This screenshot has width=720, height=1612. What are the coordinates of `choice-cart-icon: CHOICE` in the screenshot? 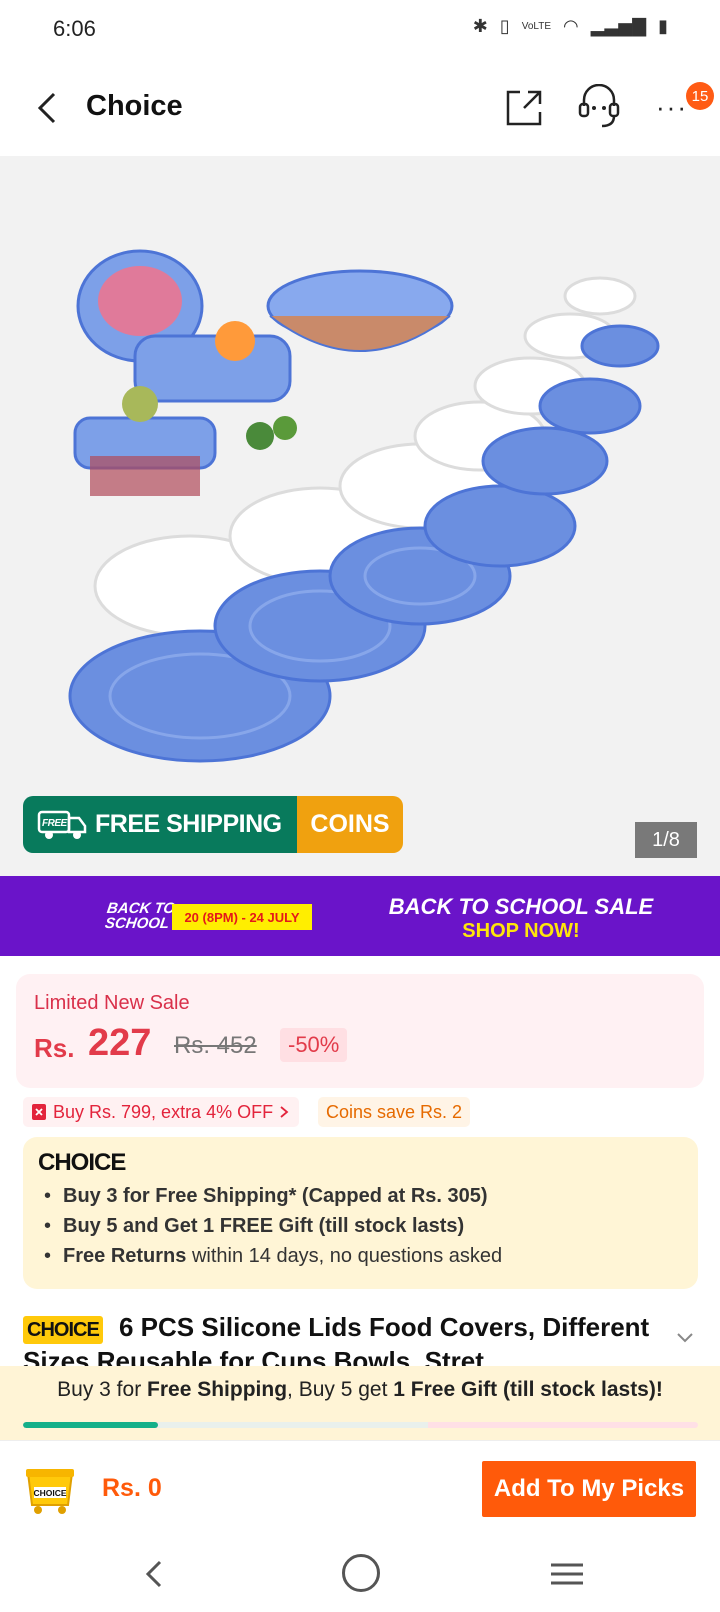 It's located at (50, 1491).